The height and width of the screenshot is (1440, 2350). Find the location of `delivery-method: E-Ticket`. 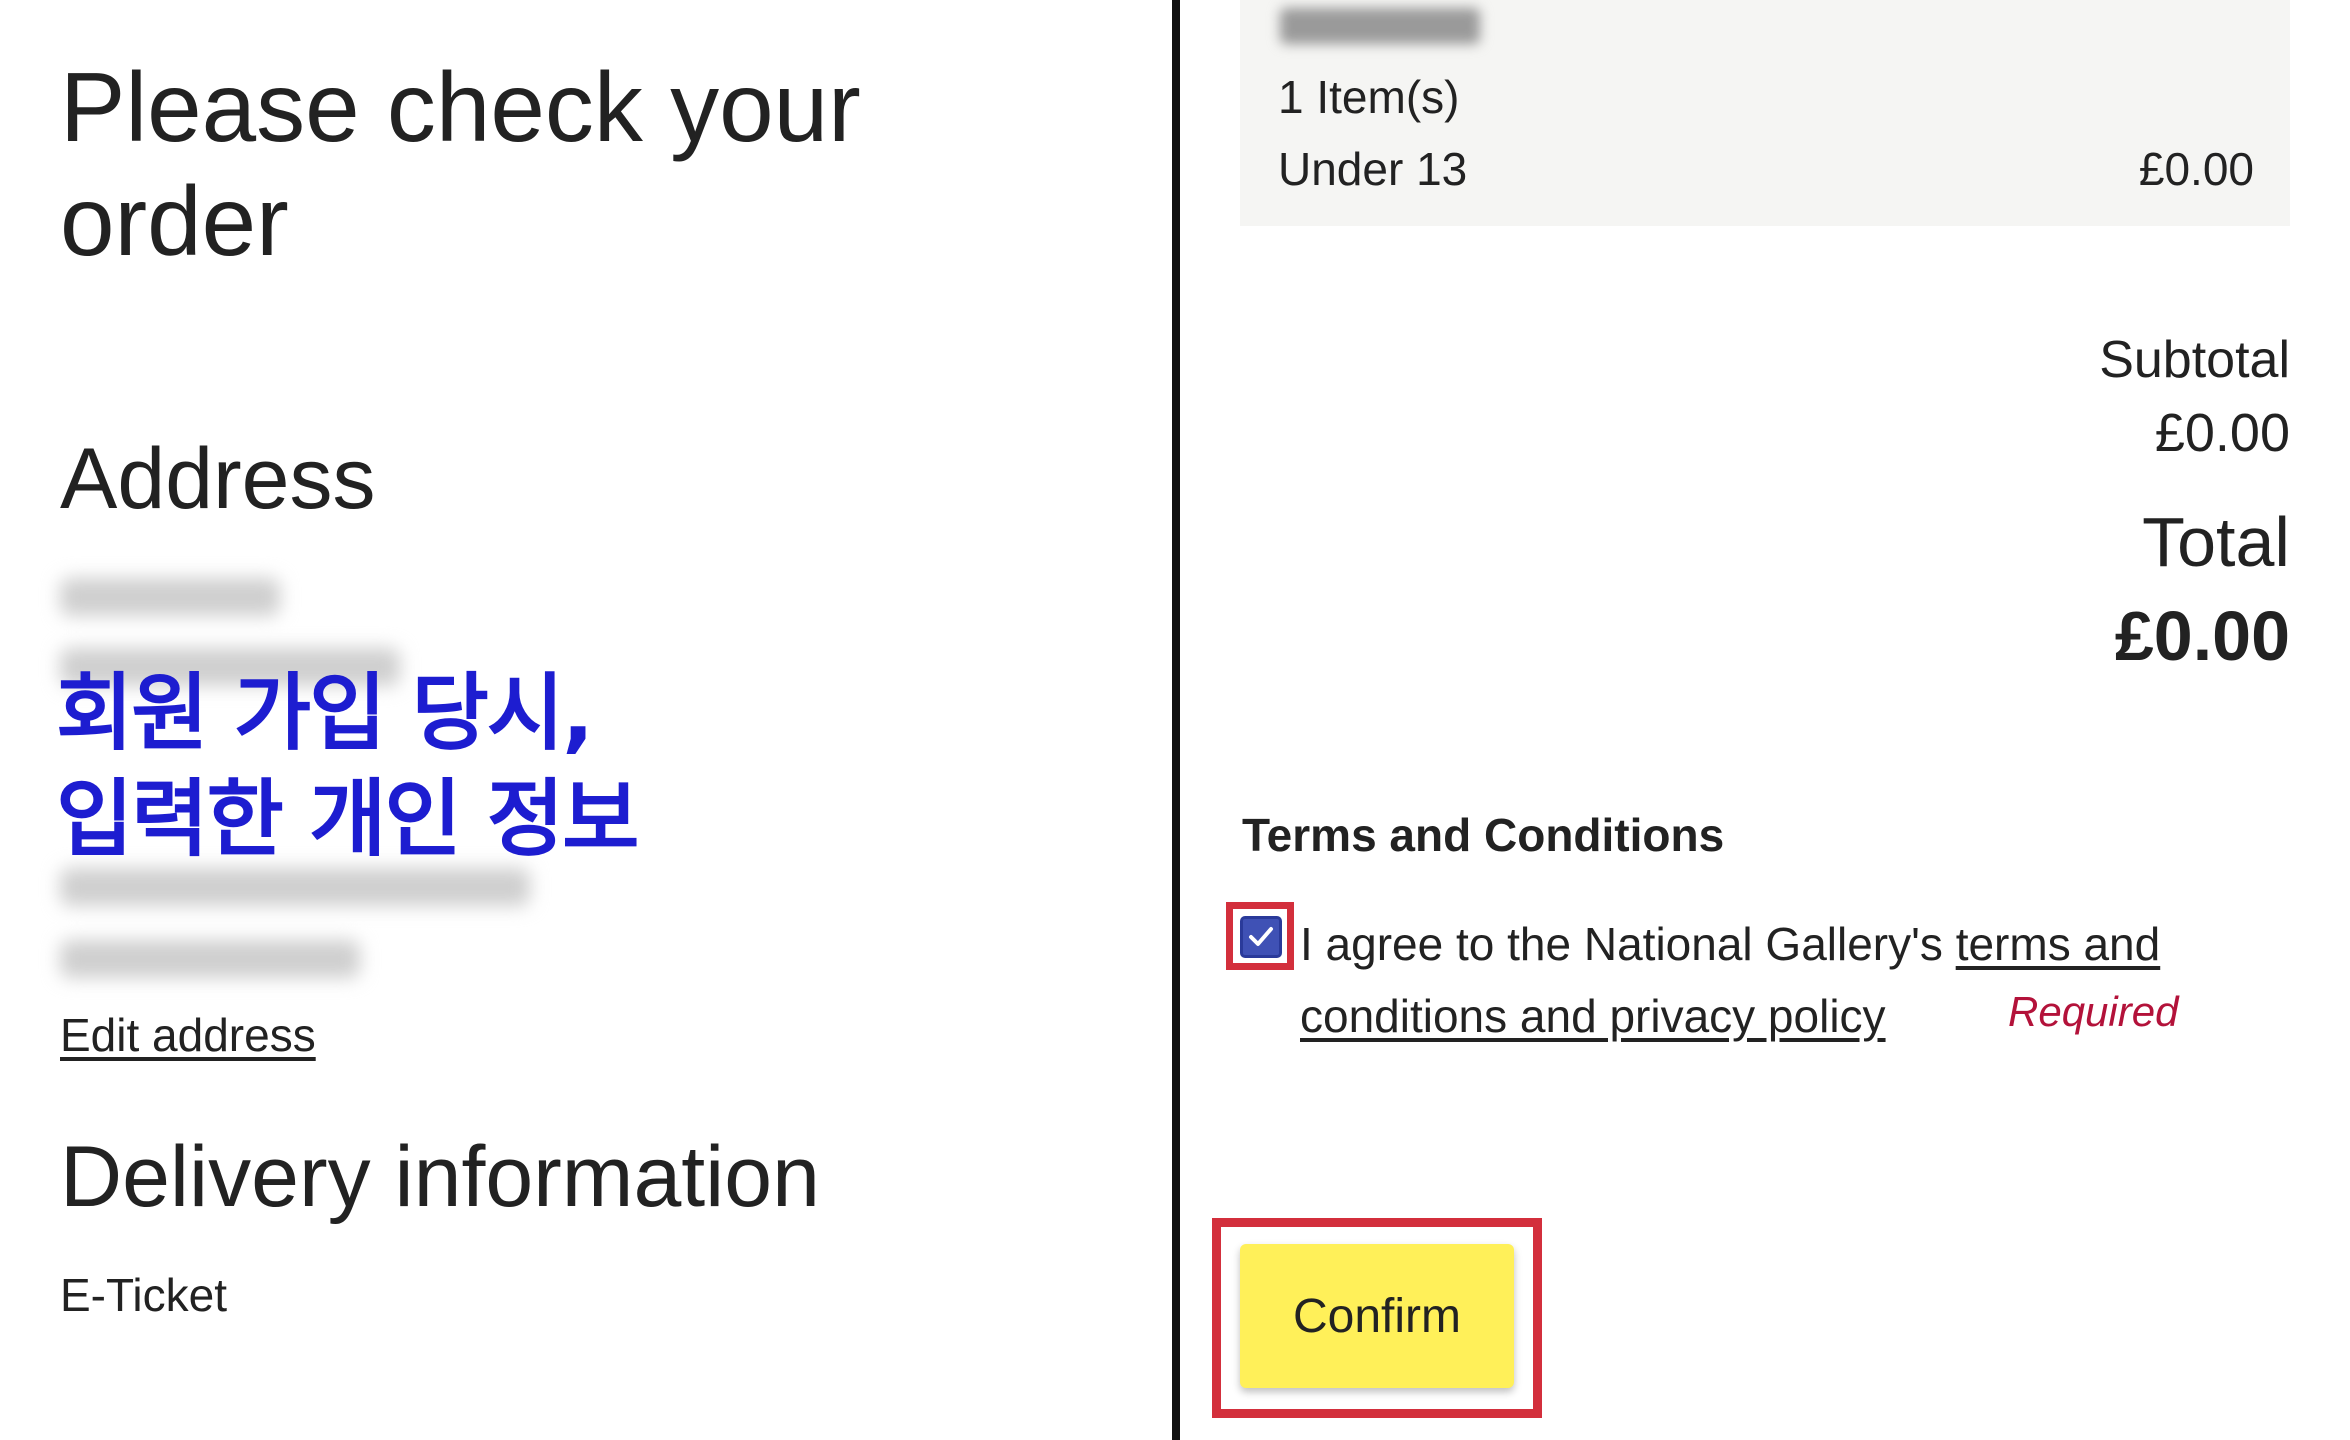

delivery-method: E-Ticket is located at coordinates (143, 1295).